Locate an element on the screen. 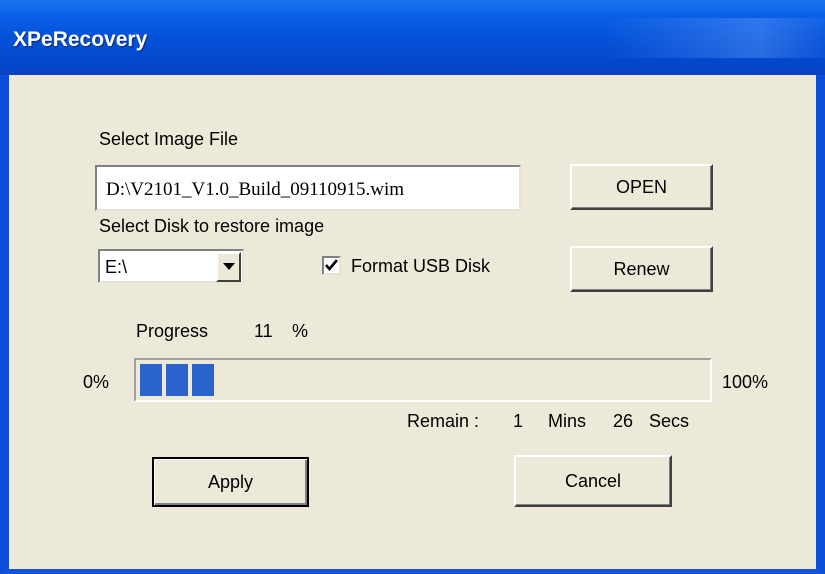 This screenshot has width=825, height=574. remain-secs-value: 26 is located at coordinates (623, 421).